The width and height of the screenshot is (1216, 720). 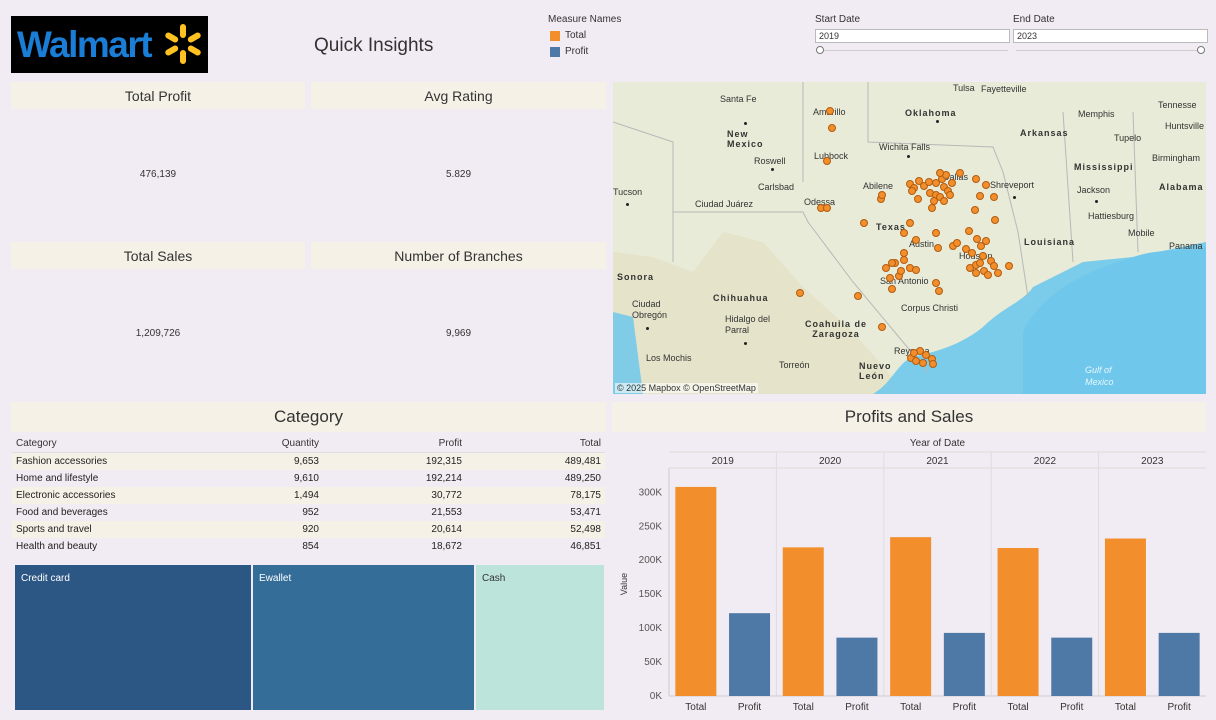 I want to click on table-row: Food and beverages 952 21,553 53,471, so click(x=308, y=512).